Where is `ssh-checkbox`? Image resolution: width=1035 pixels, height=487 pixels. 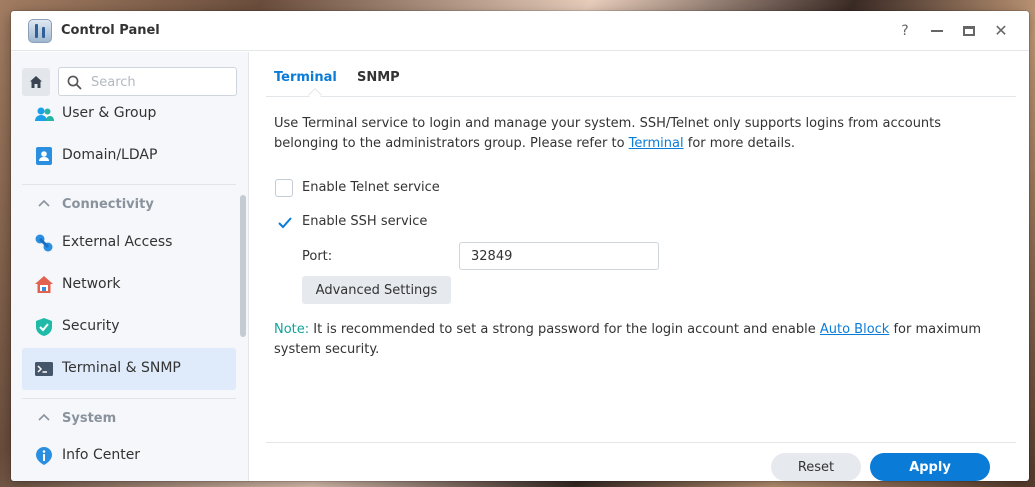
ssh-checkbox is located at coordinates (284, 222).